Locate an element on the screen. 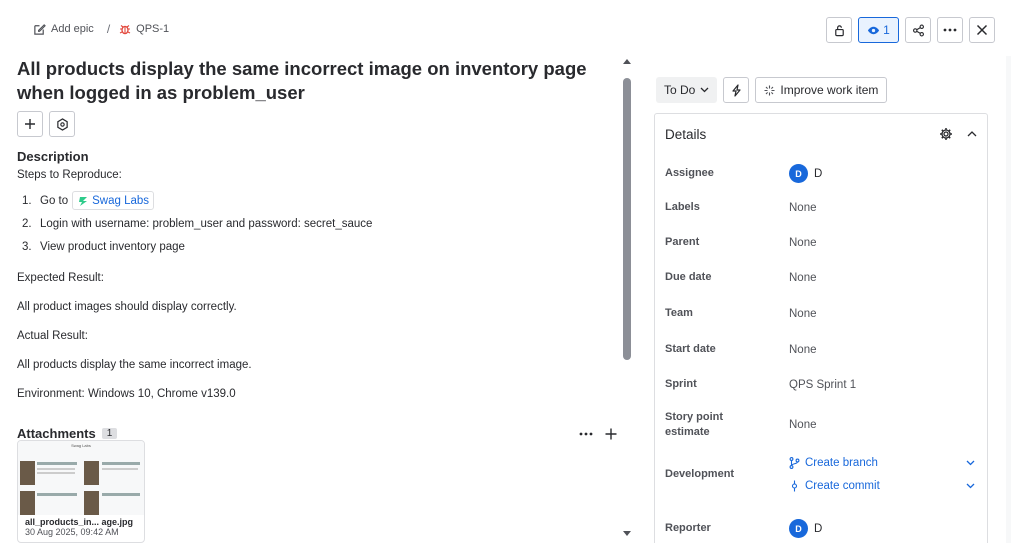 The height and width of the screenshot is (543, 1011). field-labels: Labels None is located at coordinates (820, 207).